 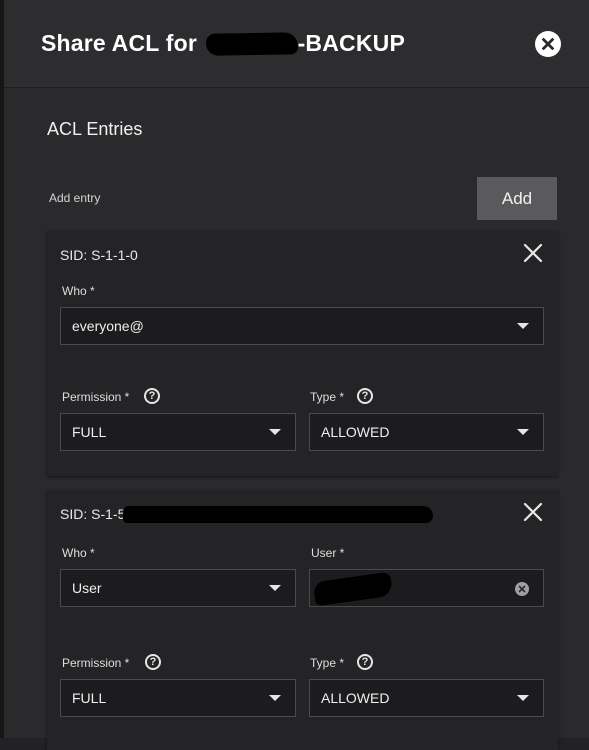 I want to click on who-value: everyone@, so click(x=108, y=326).